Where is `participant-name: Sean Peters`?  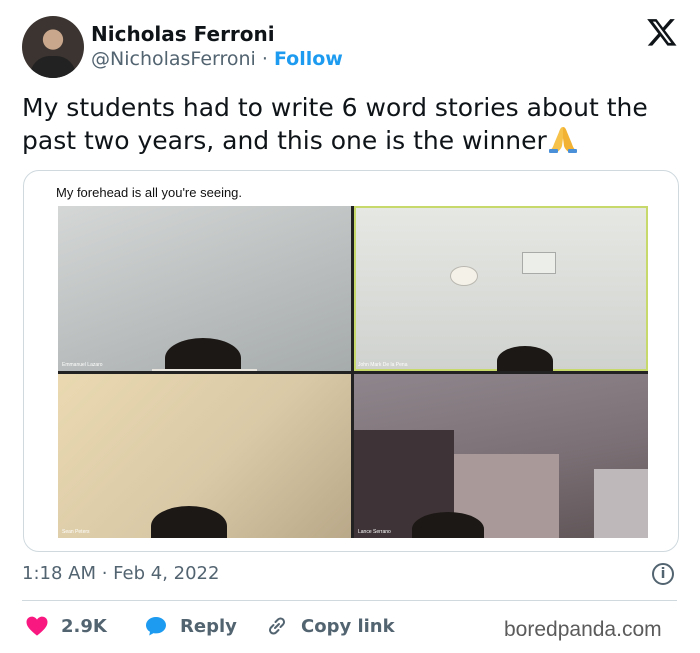 participant-name: Sean Peters is located at coordinates (76, 532).